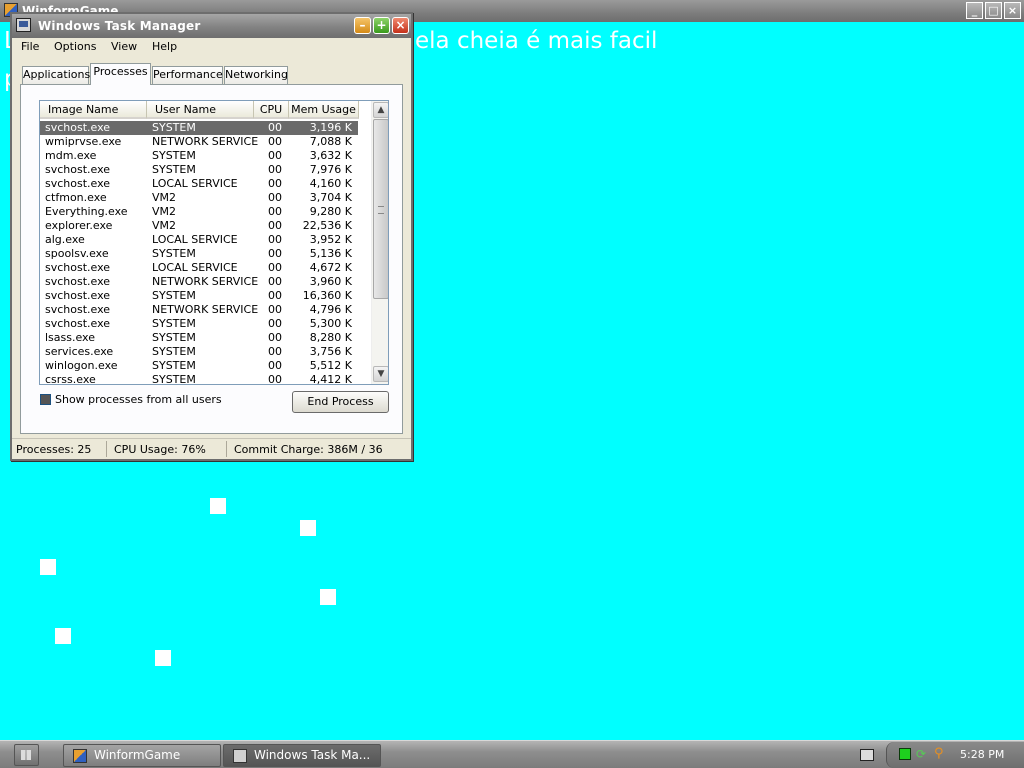 This screenshot has height=768, width=1024. I want to click on search-icon: ⚲, so click(940, 753).